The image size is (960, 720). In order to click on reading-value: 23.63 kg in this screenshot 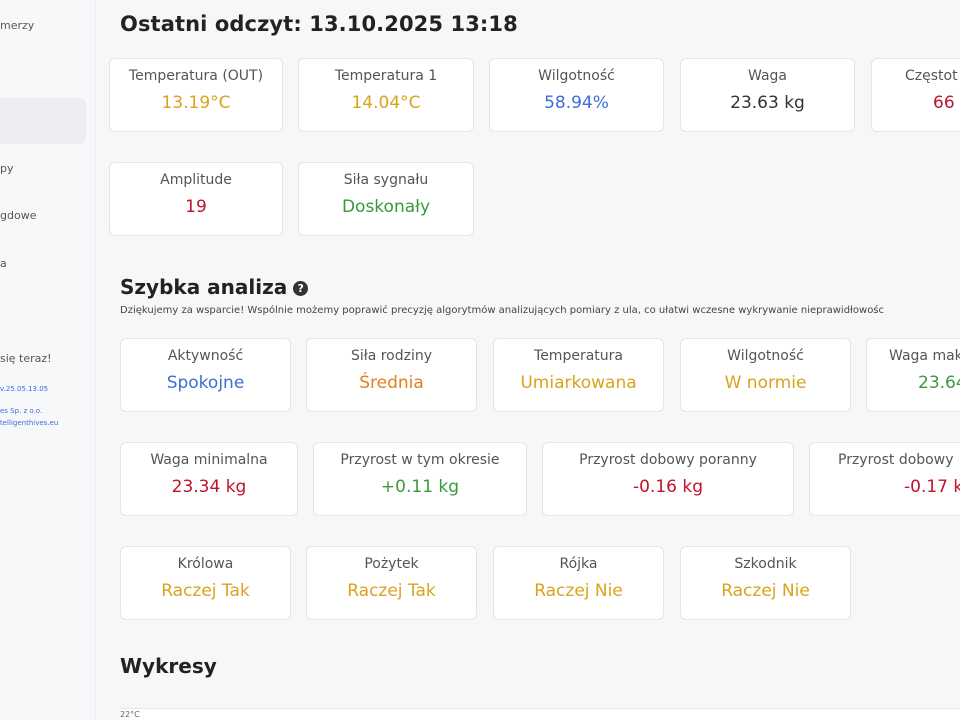, I will do `click(767, 103)`.